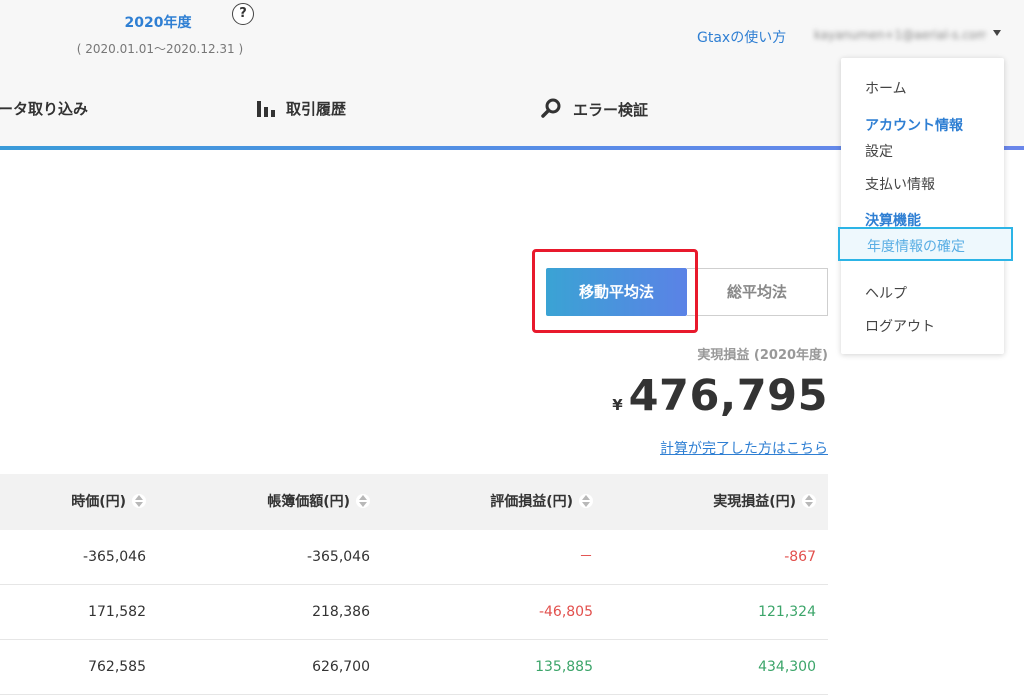  I want to click on caret-down-icon, so click(997, 33).